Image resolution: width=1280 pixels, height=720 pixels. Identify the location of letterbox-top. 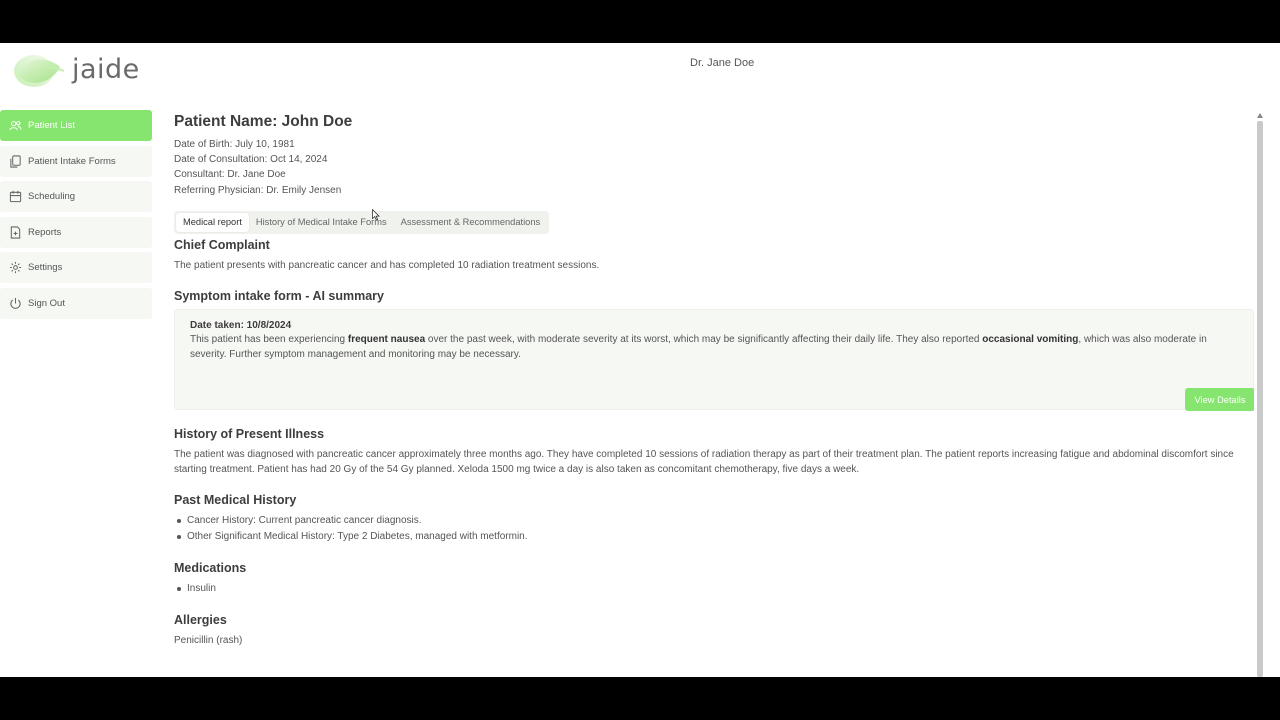
(640, 21).